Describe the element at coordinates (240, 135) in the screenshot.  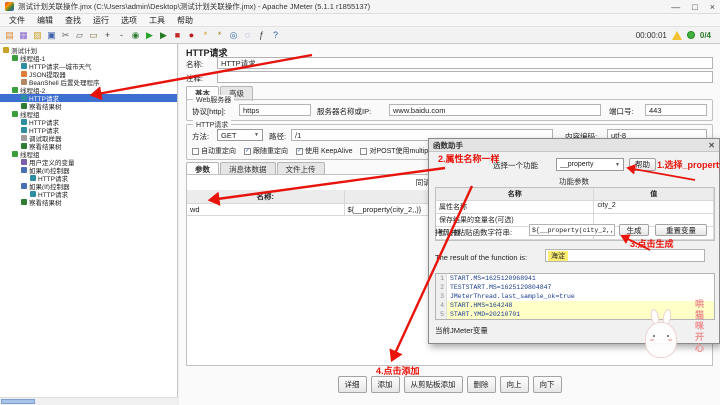
I see `method-select: GET ▼` at that location.